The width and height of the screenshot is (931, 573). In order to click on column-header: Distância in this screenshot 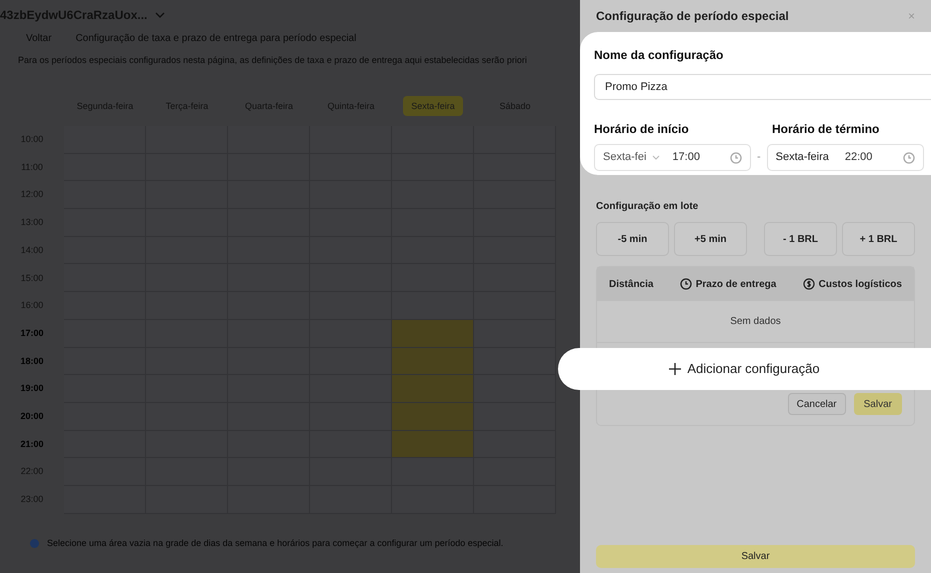, I will do `click(631, 285)`.